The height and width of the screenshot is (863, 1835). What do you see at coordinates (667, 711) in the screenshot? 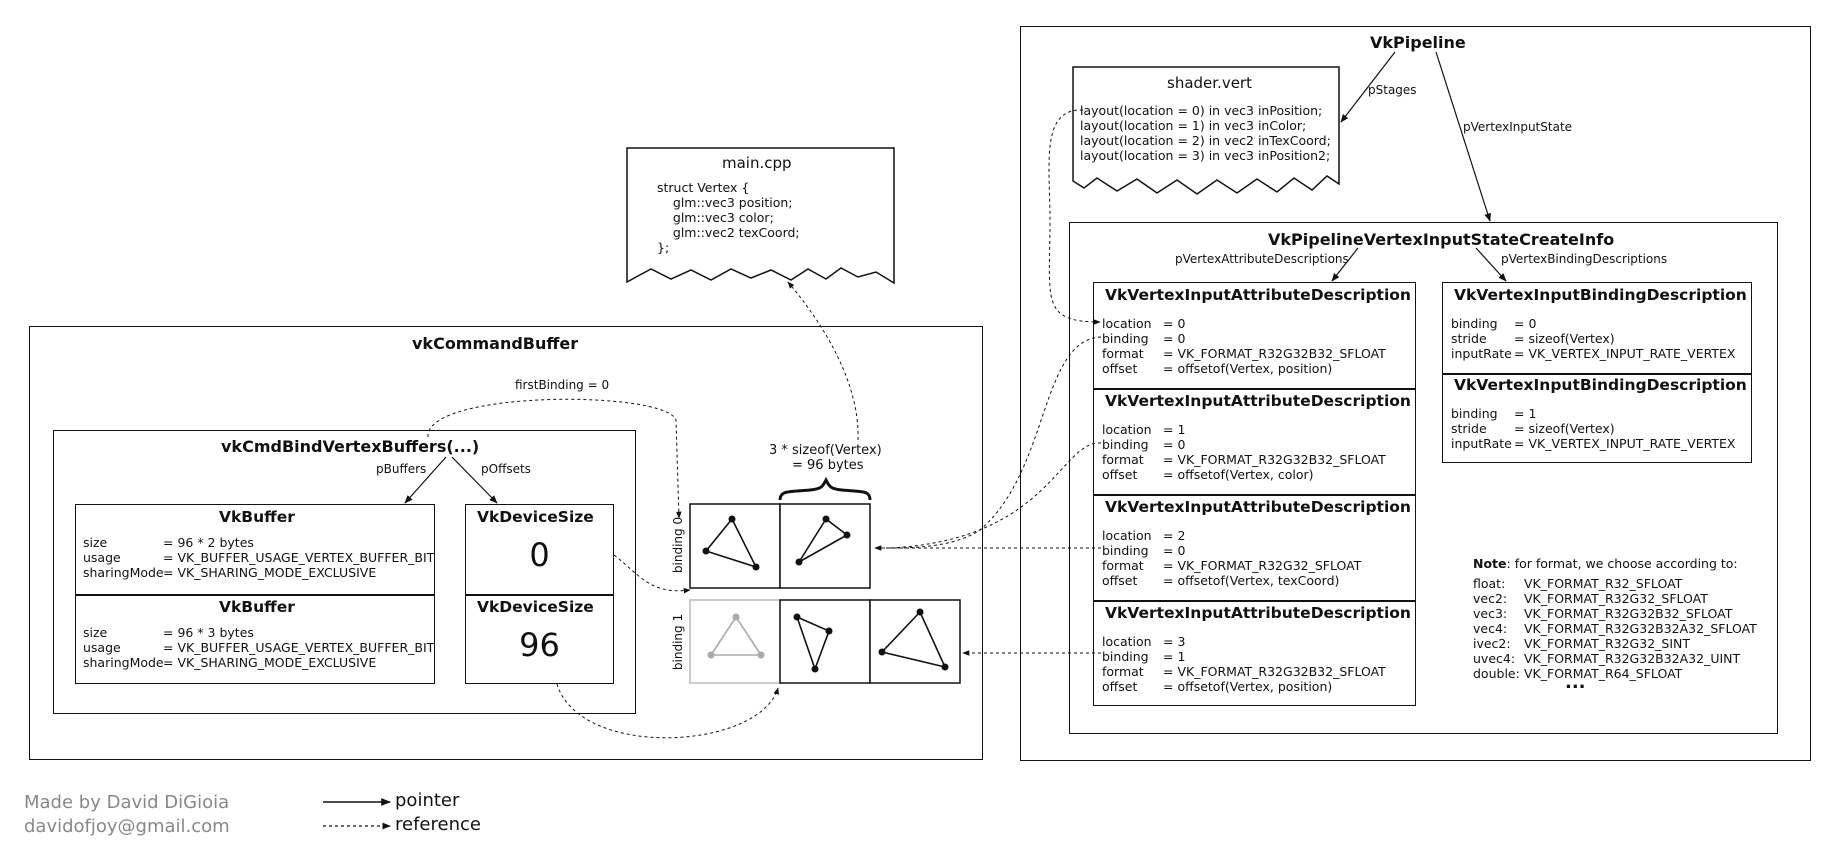
I see `offset-96-reference` at bounding box center [667, 711].